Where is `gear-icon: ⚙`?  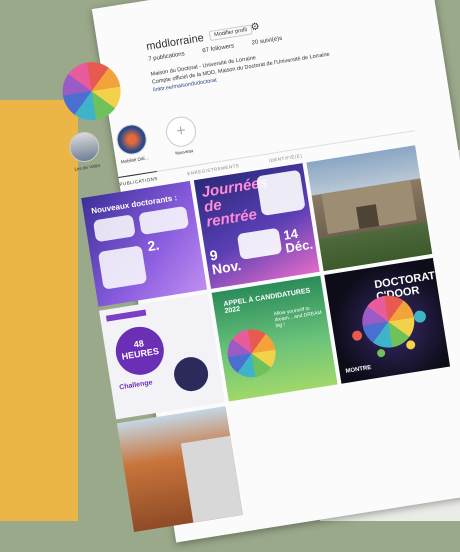
gear-icon: ⚙ is located at coordinates (255, 27).